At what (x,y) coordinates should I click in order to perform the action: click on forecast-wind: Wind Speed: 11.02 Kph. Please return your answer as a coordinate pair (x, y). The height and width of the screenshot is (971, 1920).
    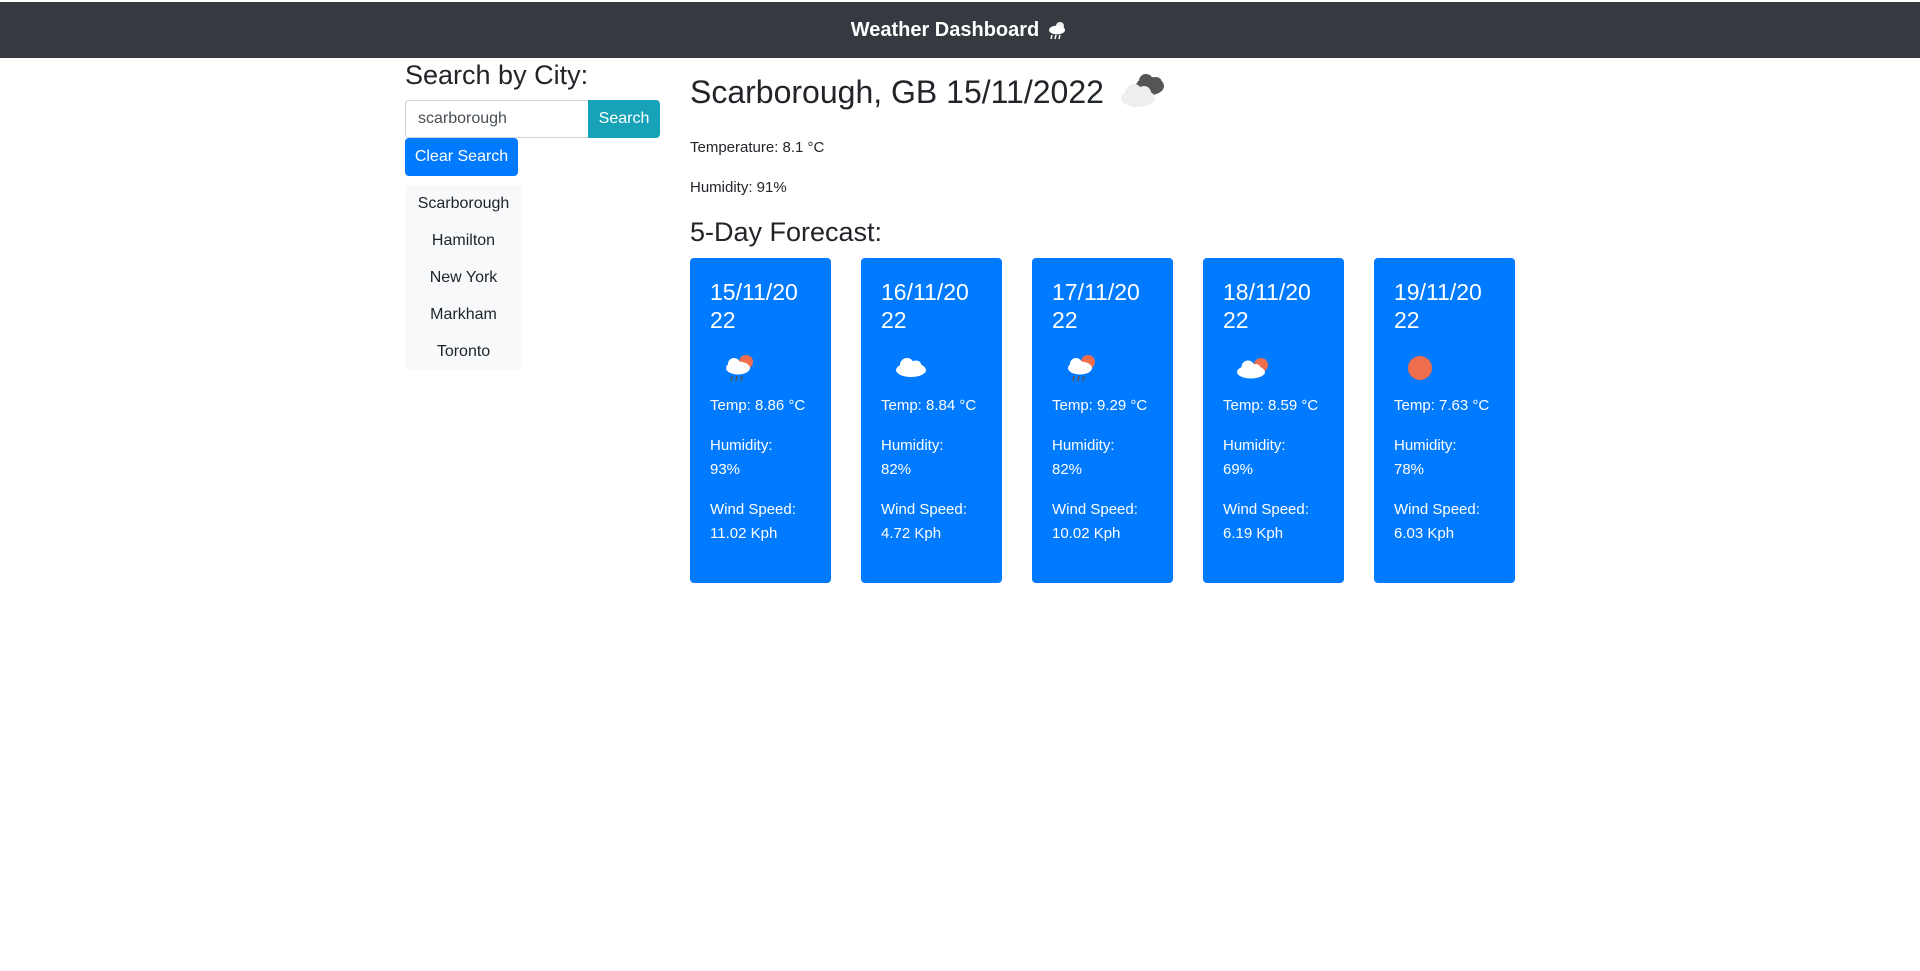
    Looking at the image, I should click on (760, 522).